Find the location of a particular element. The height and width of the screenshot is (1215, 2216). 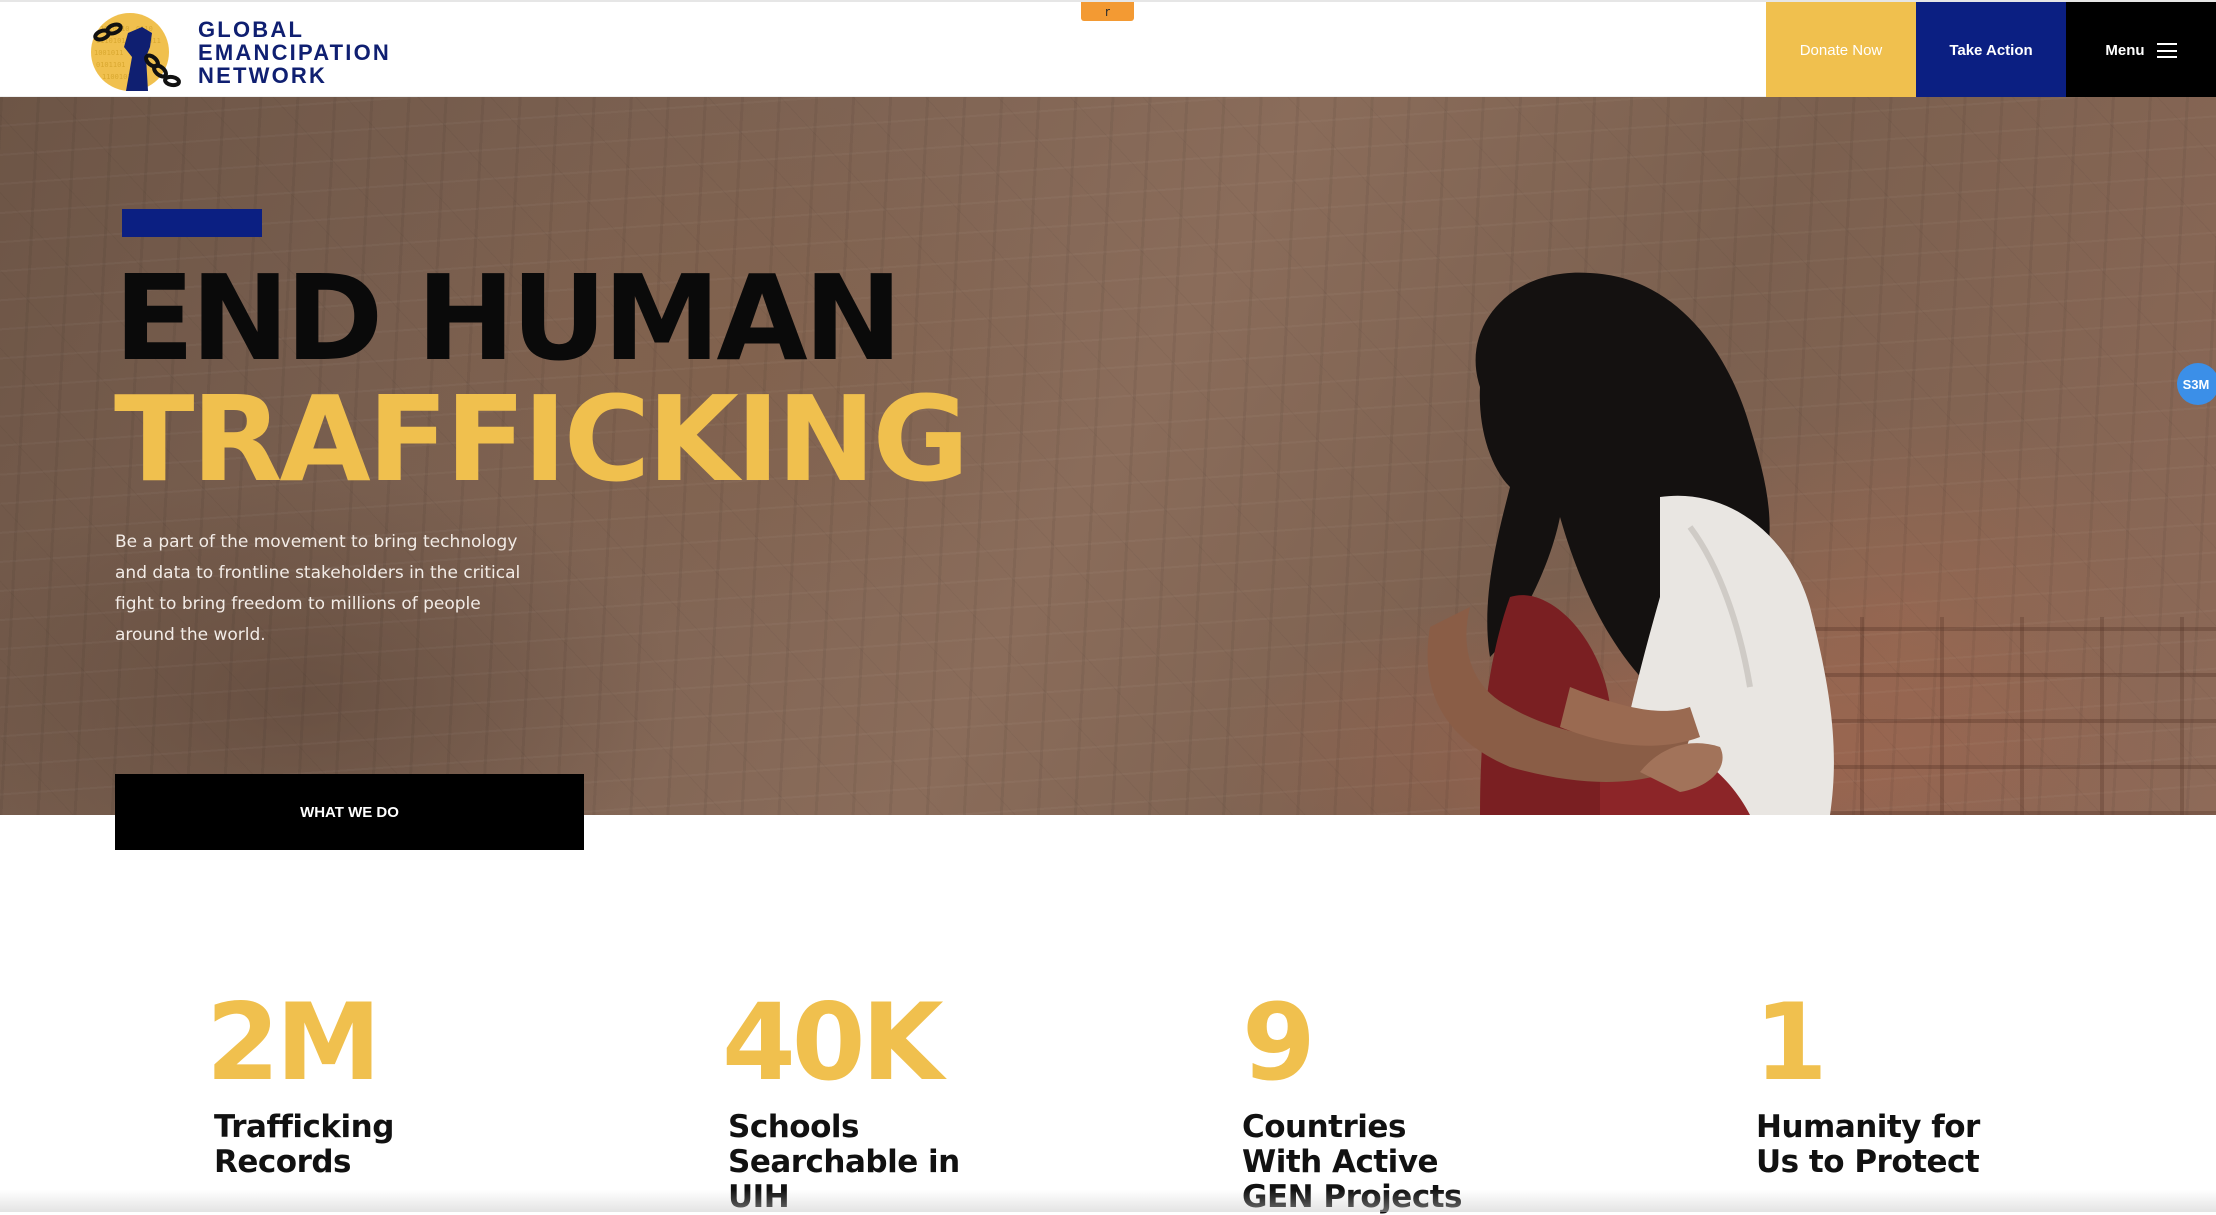

hero-person-image is located at coordinates (1630, 543).